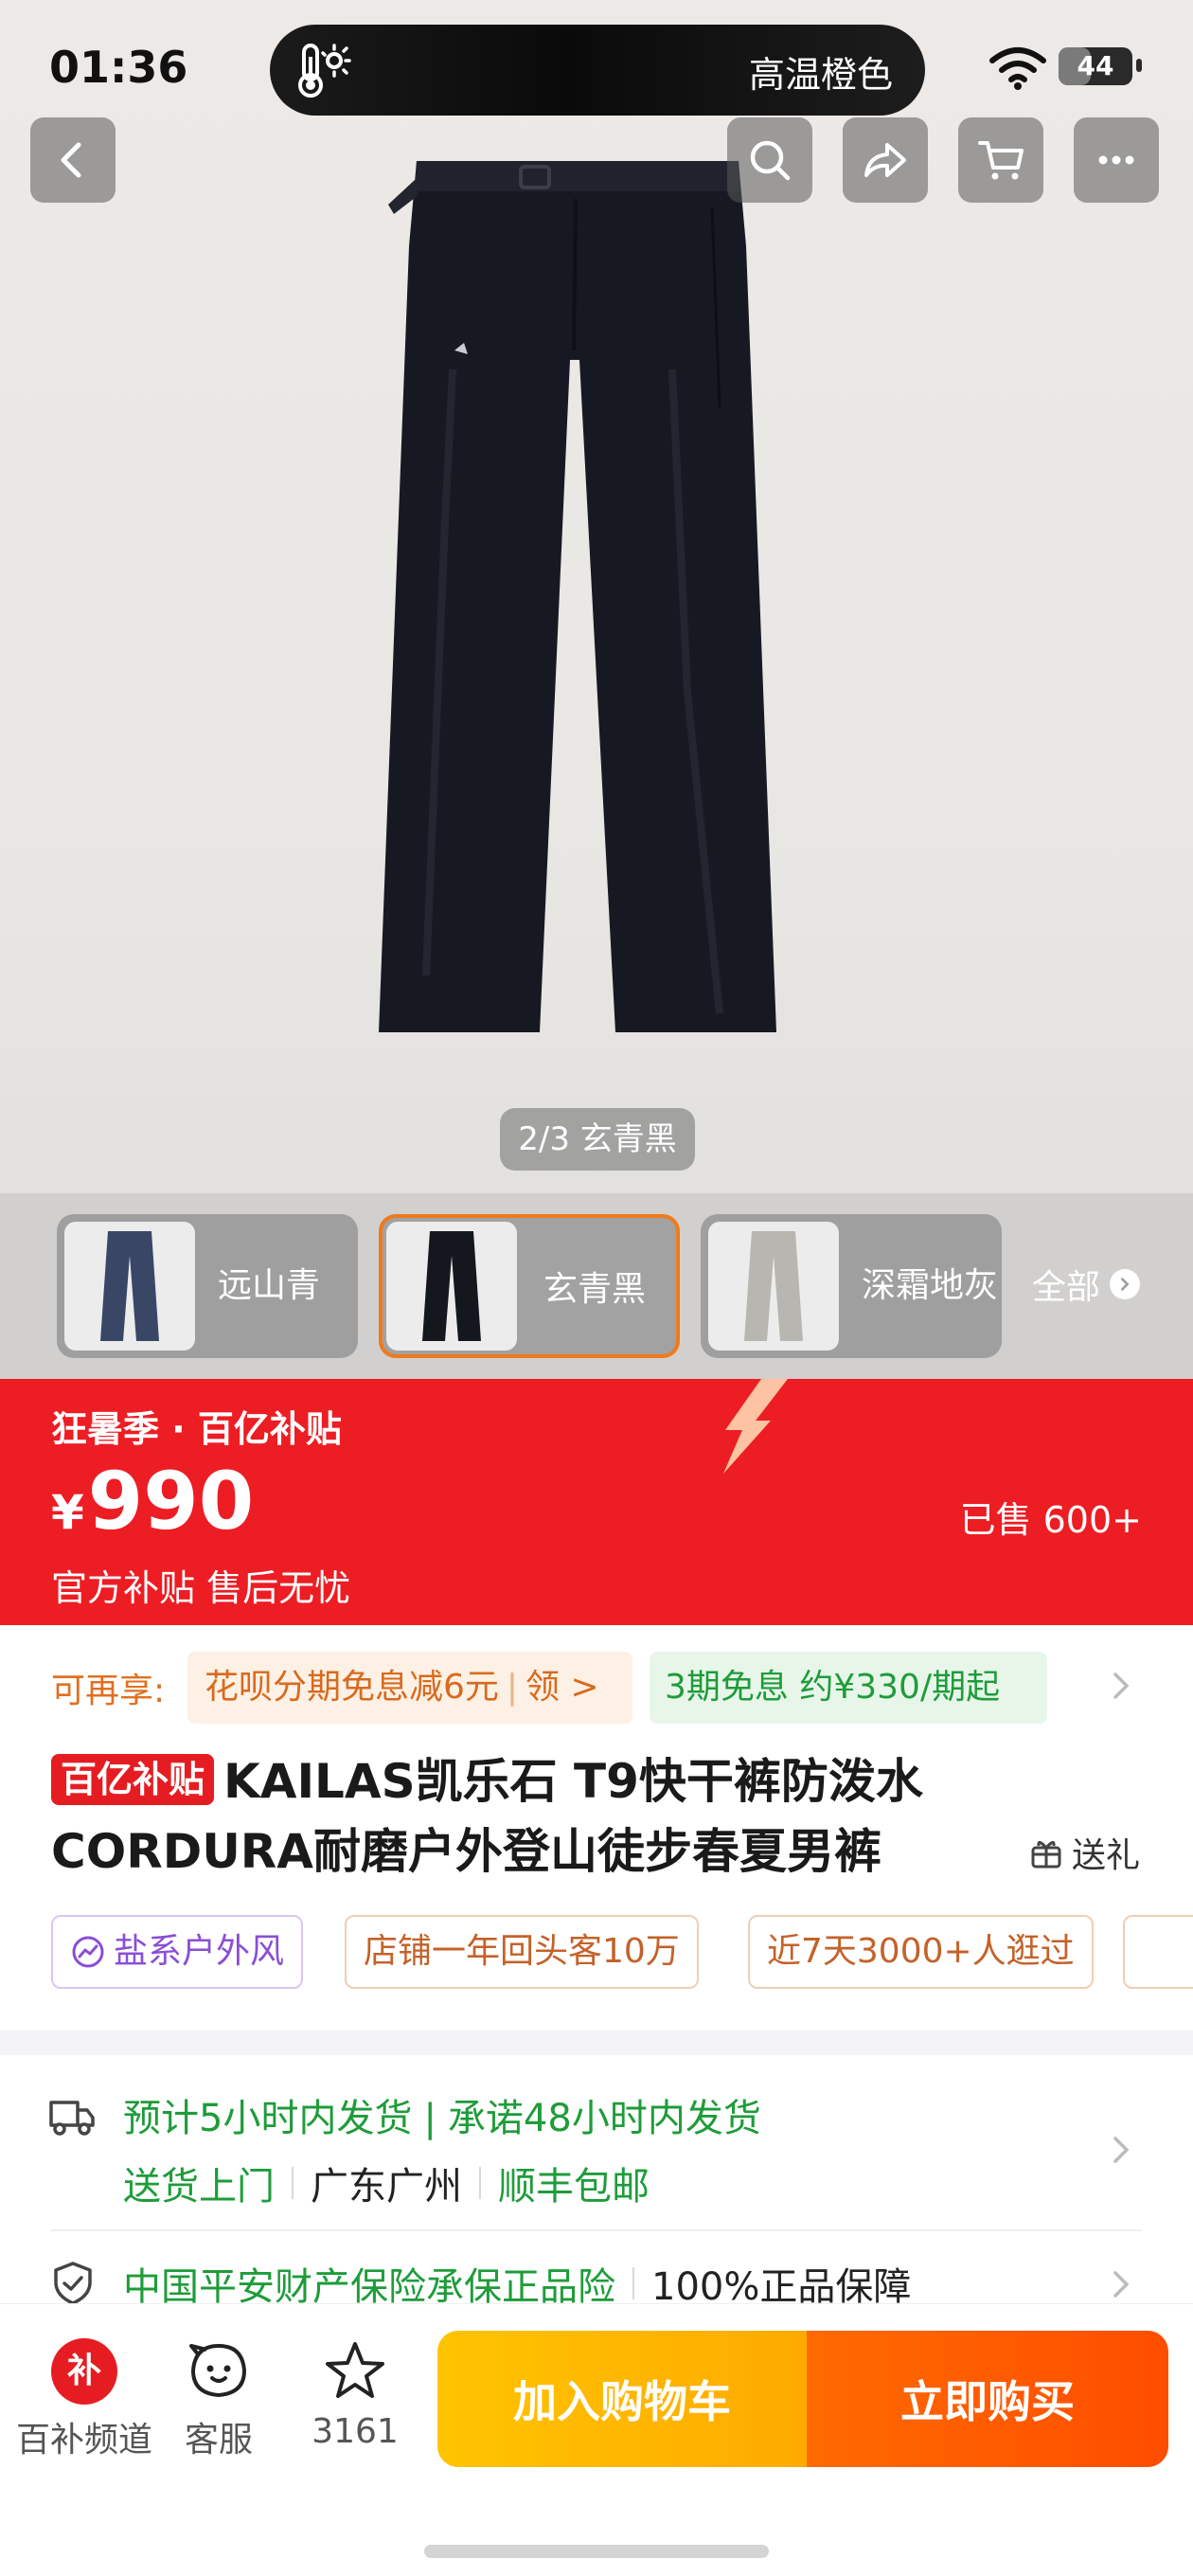  What do you see at coordinates (386, 2187) in the screenshot?
I see `delivery-location: 广东广州` at bounding box center [386, 2187].